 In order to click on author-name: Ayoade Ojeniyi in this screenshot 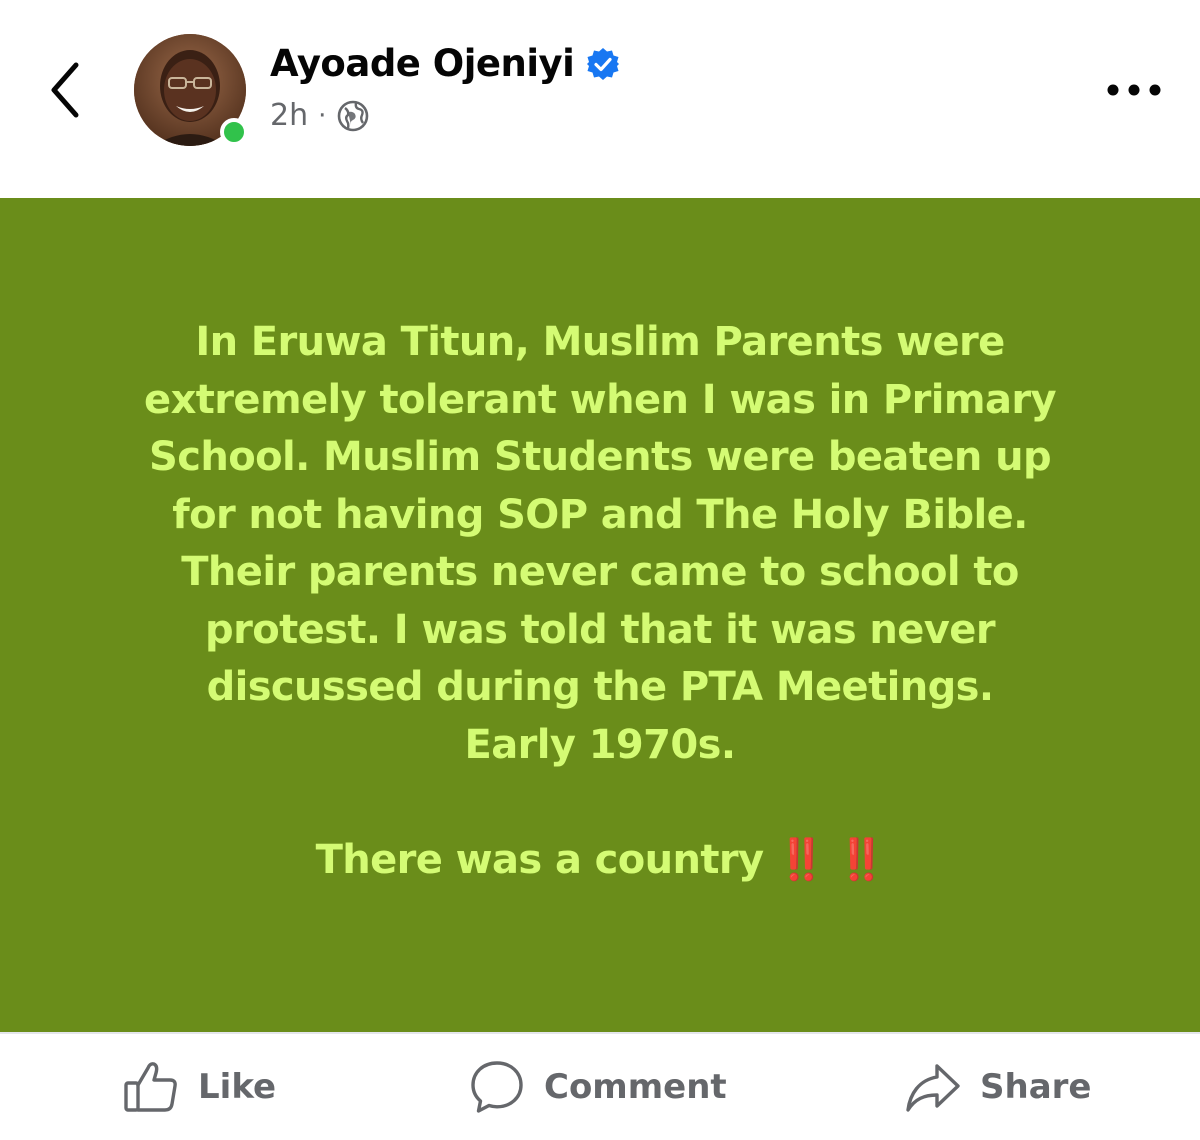, I will do `click(422, 63)`.